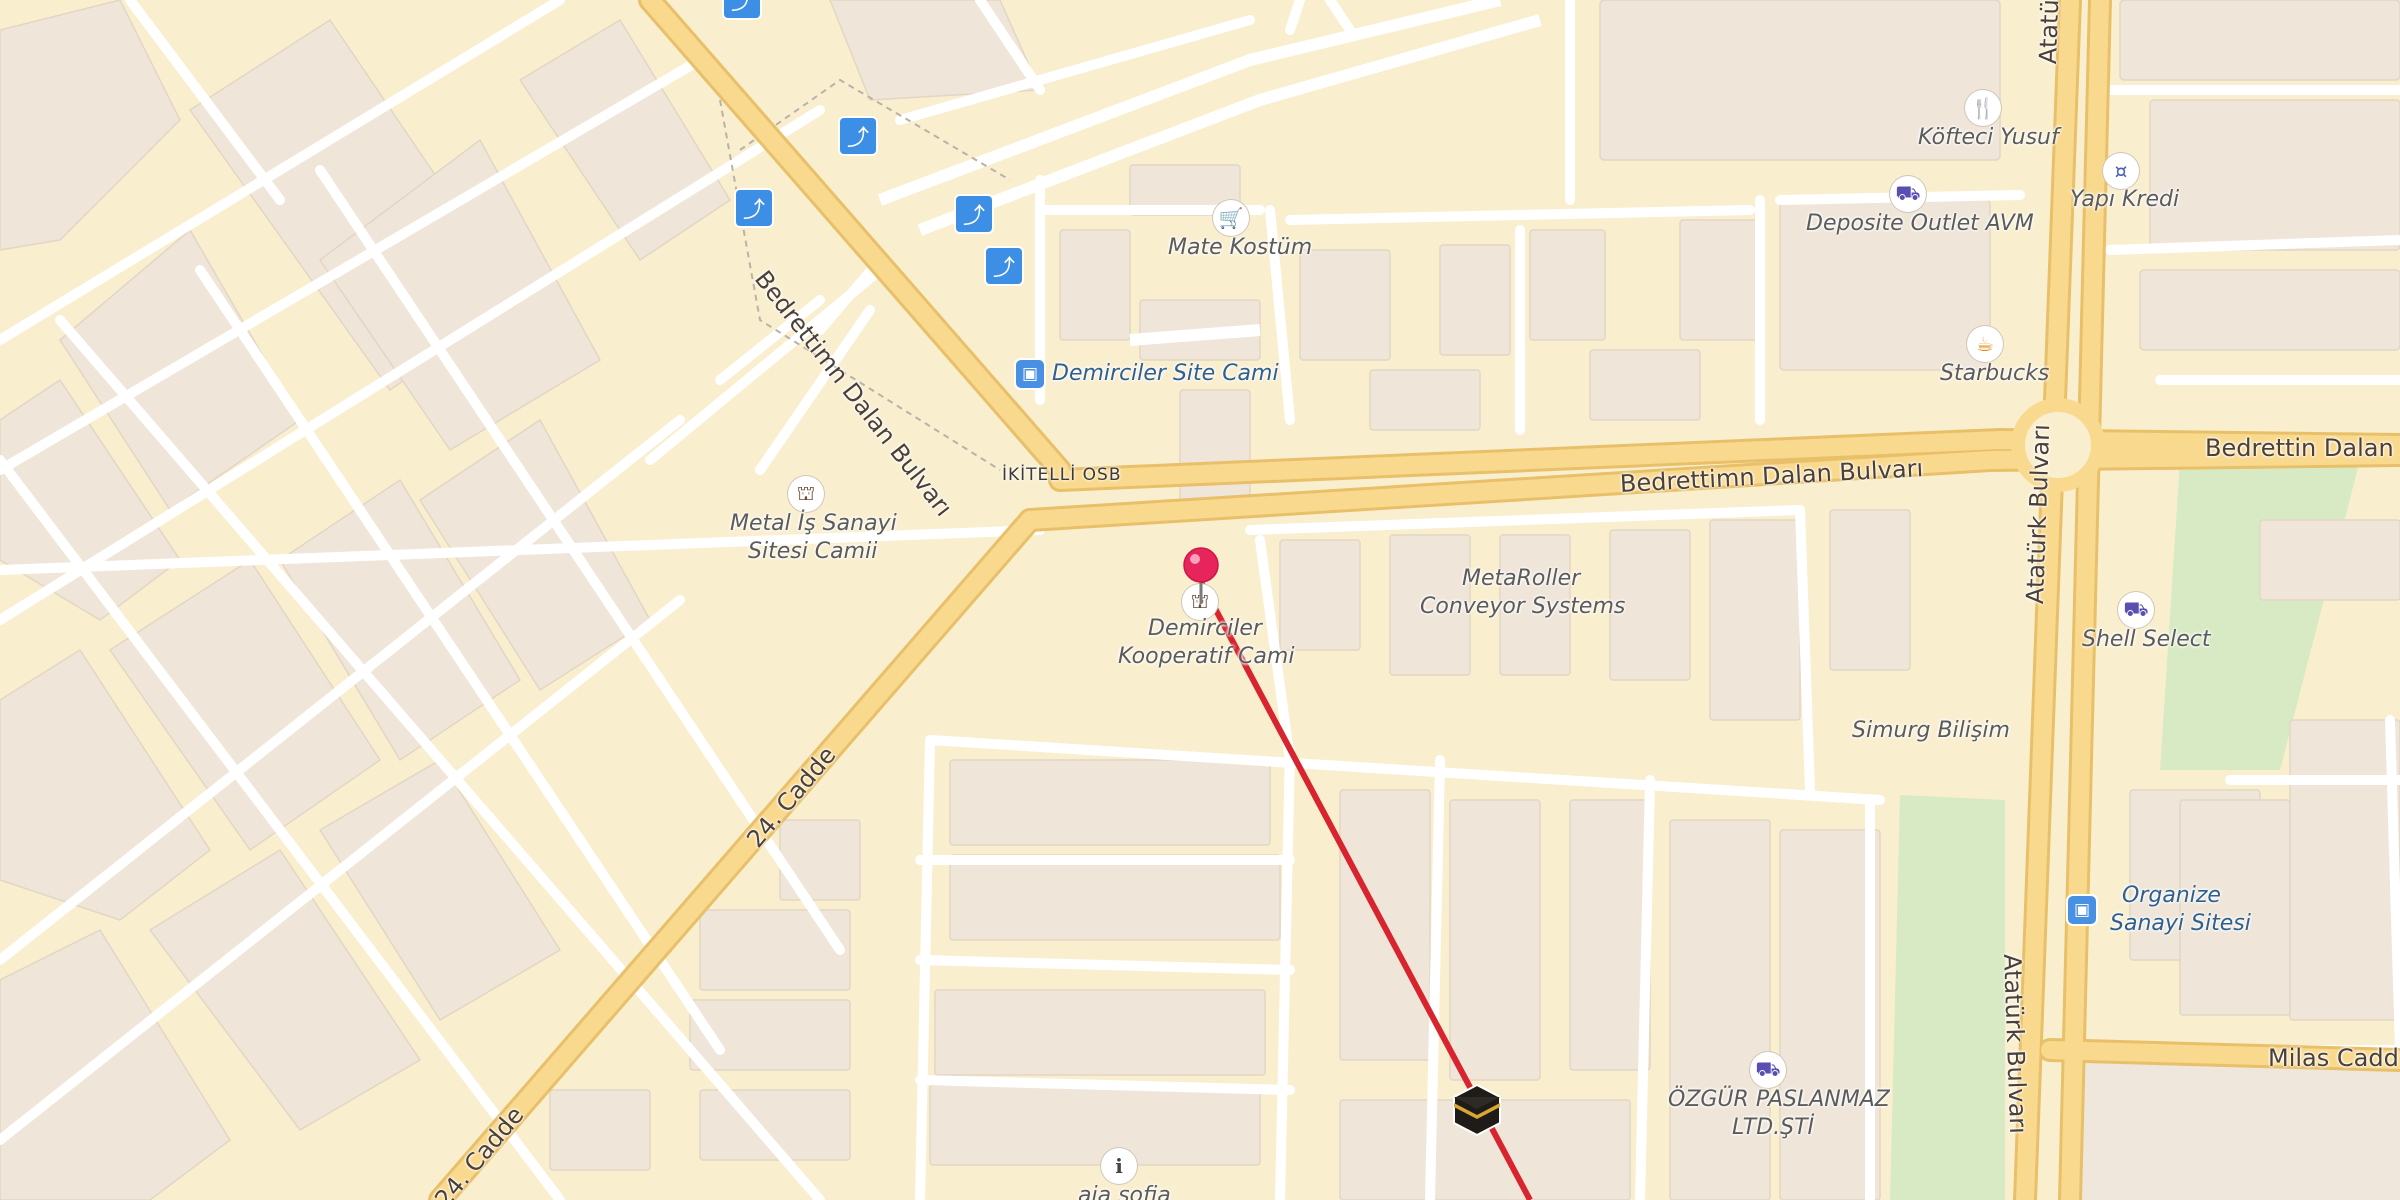  Describe the element at coordinates (1521, 579) in the screenshot. I see `poi-label-metaroller-1: MetaRoller` at that location.